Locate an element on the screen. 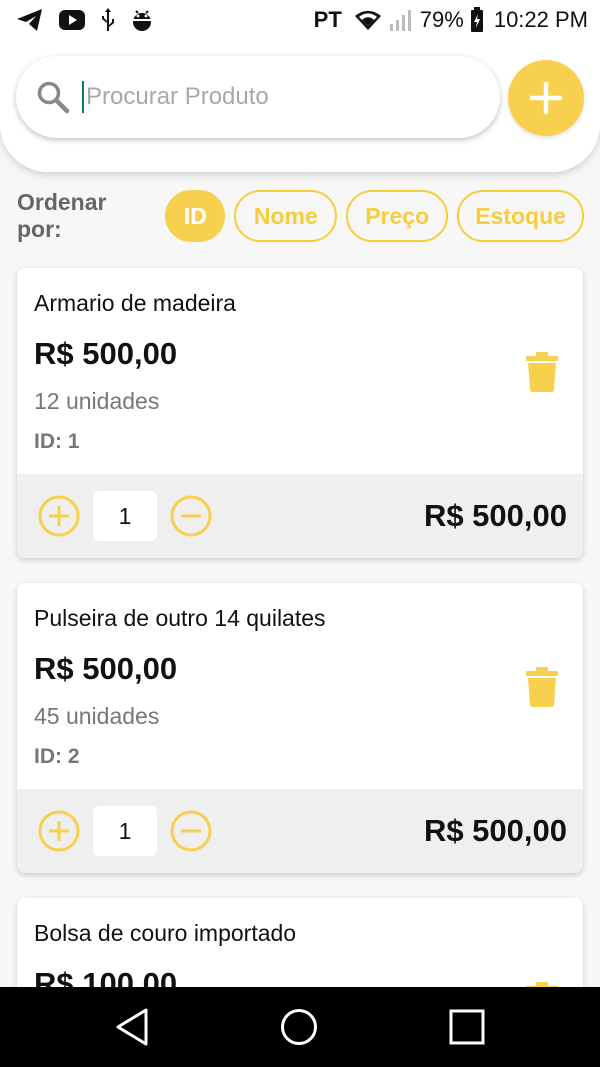 This screenshot has width=600, height=1067. battery-percentage: 79% is located at coordinates (441, 19).